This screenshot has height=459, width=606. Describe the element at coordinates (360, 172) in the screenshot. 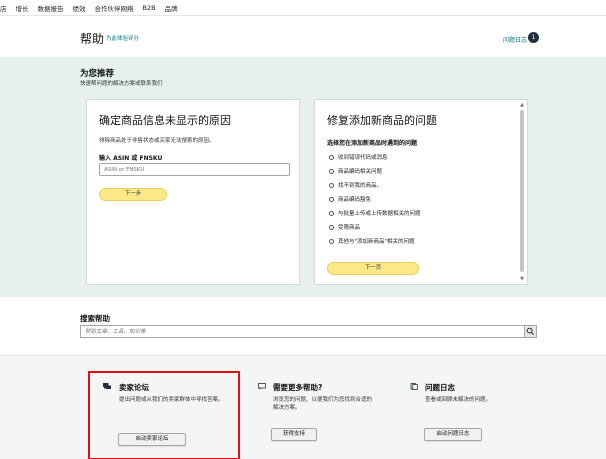

I see `option-label: 商品编码相关问题` at that location.